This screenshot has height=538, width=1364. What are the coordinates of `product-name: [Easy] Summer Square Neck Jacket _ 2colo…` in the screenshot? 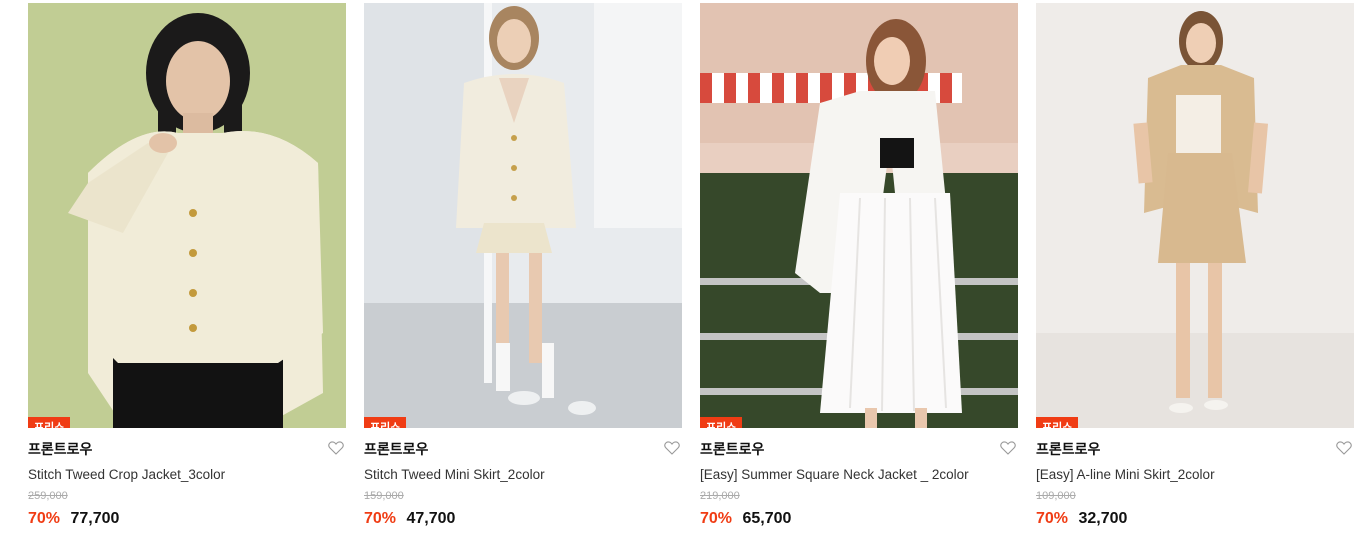 It's located at (859, 475).